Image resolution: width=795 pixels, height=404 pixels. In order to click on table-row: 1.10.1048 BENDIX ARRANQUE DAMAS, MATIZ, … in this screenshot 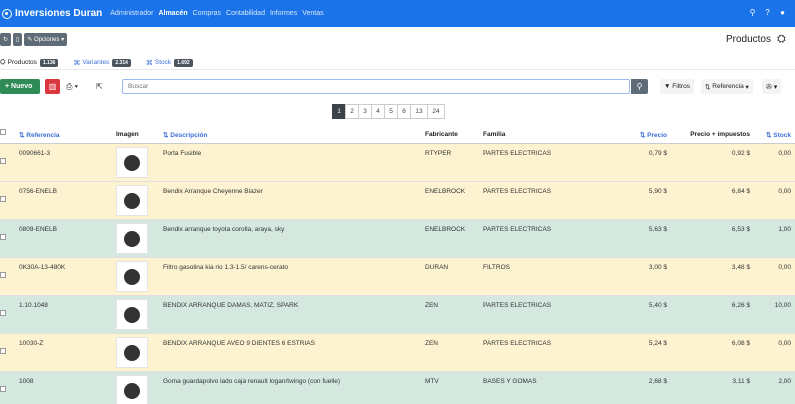, I will do `click(397, 315)`.